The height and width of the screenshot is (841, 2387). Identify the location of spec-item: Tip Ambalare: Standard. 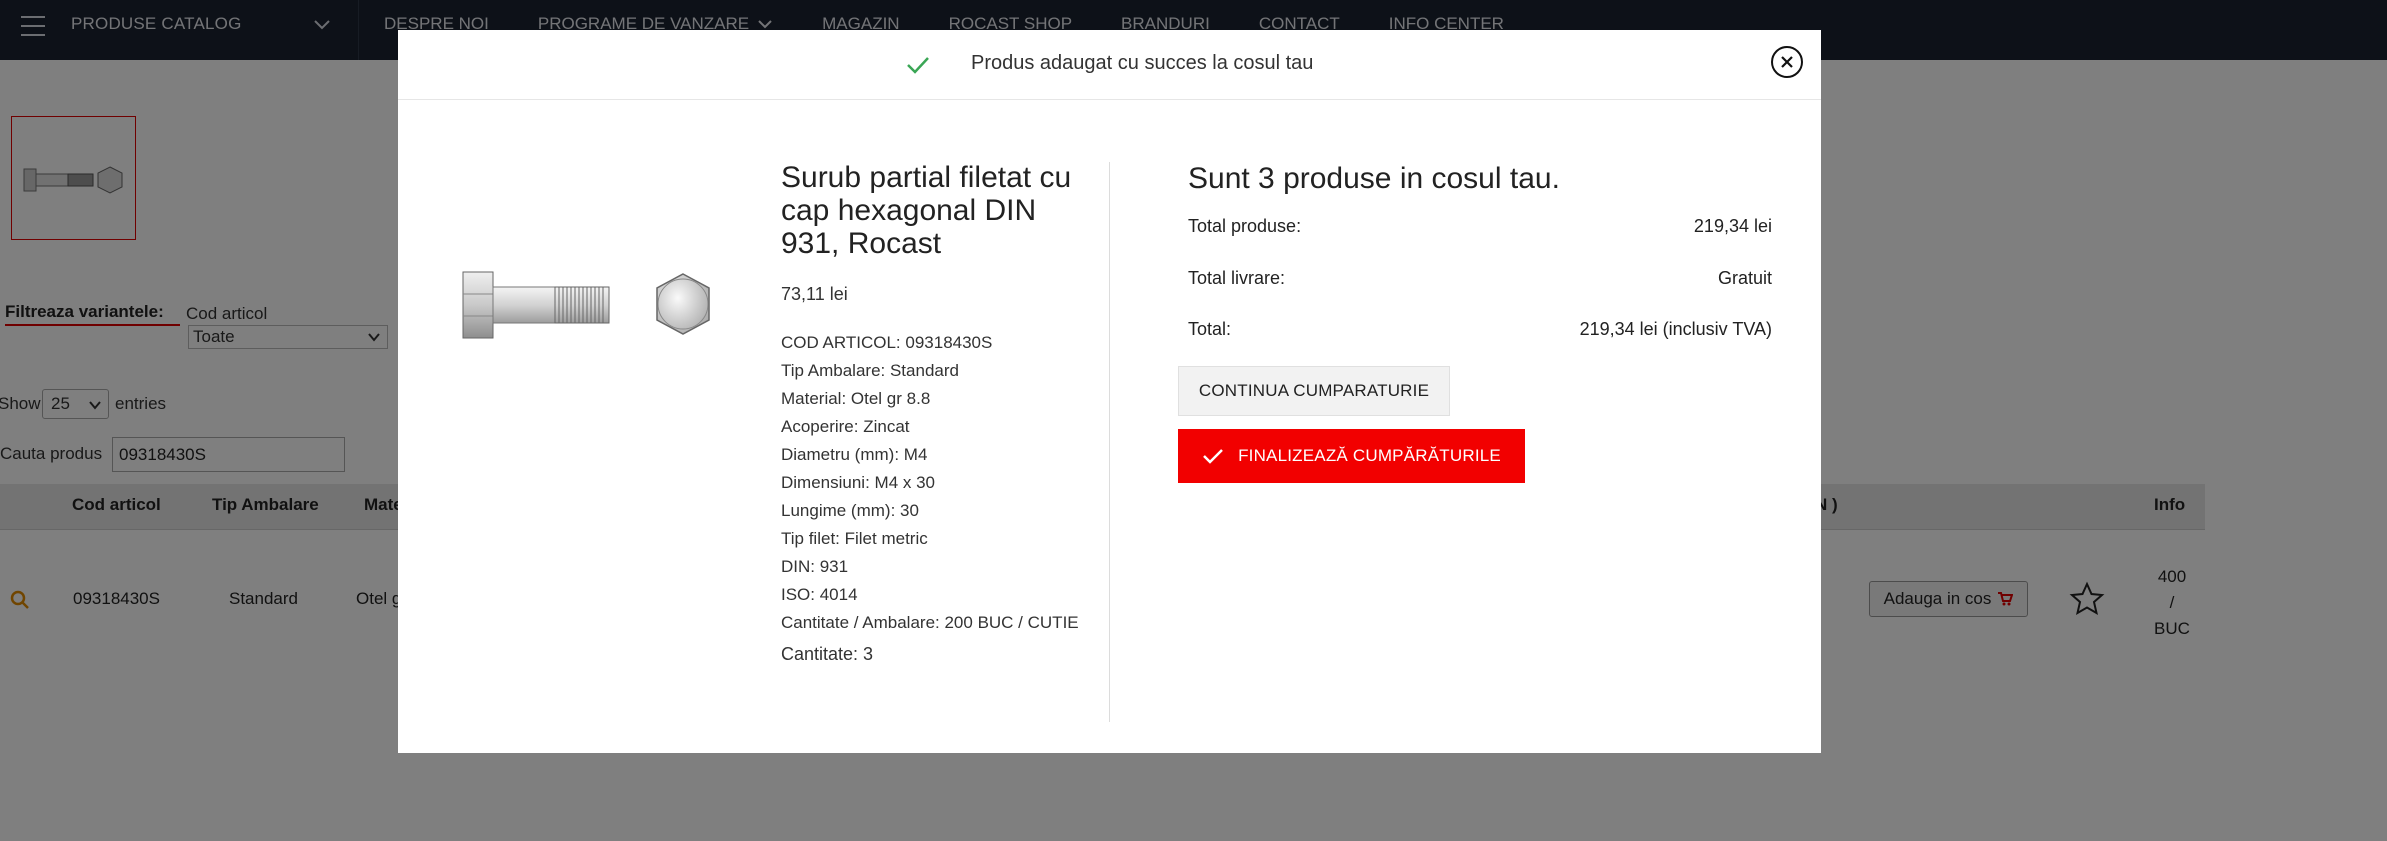
(870, 370).